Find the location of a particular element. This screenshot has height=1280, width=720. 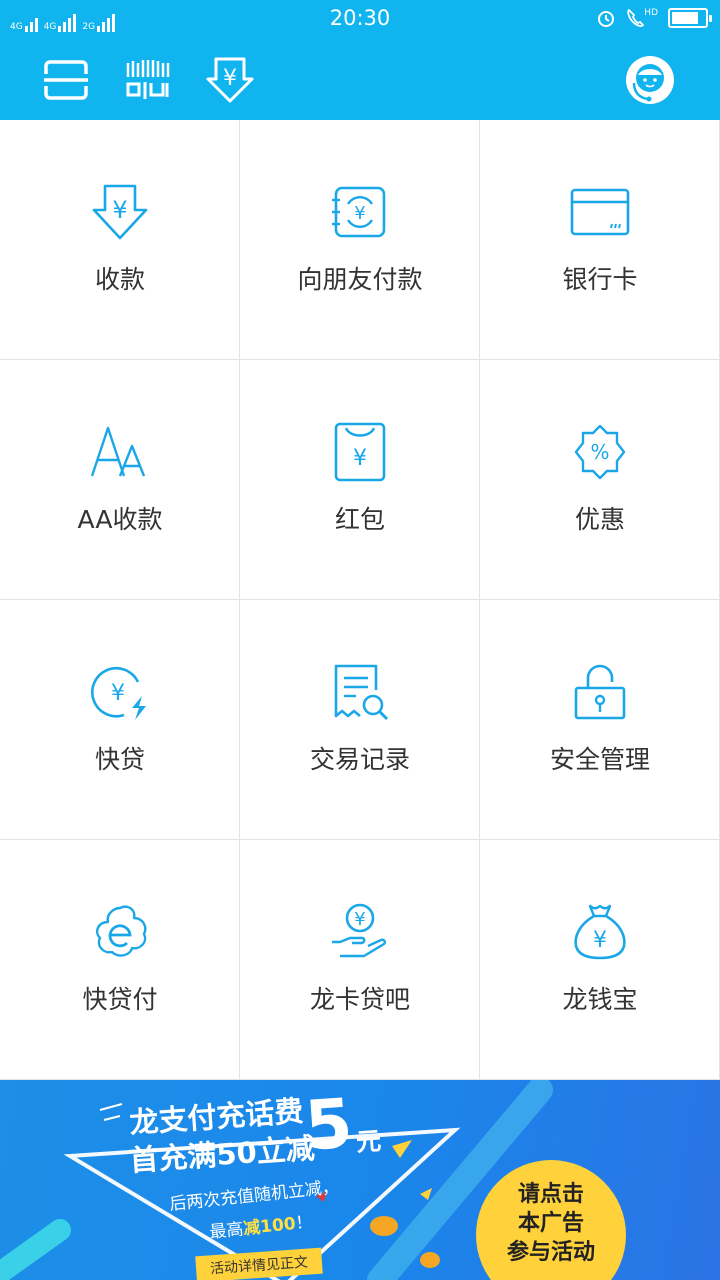

alarm-icon is located at coordinates (606, 19).